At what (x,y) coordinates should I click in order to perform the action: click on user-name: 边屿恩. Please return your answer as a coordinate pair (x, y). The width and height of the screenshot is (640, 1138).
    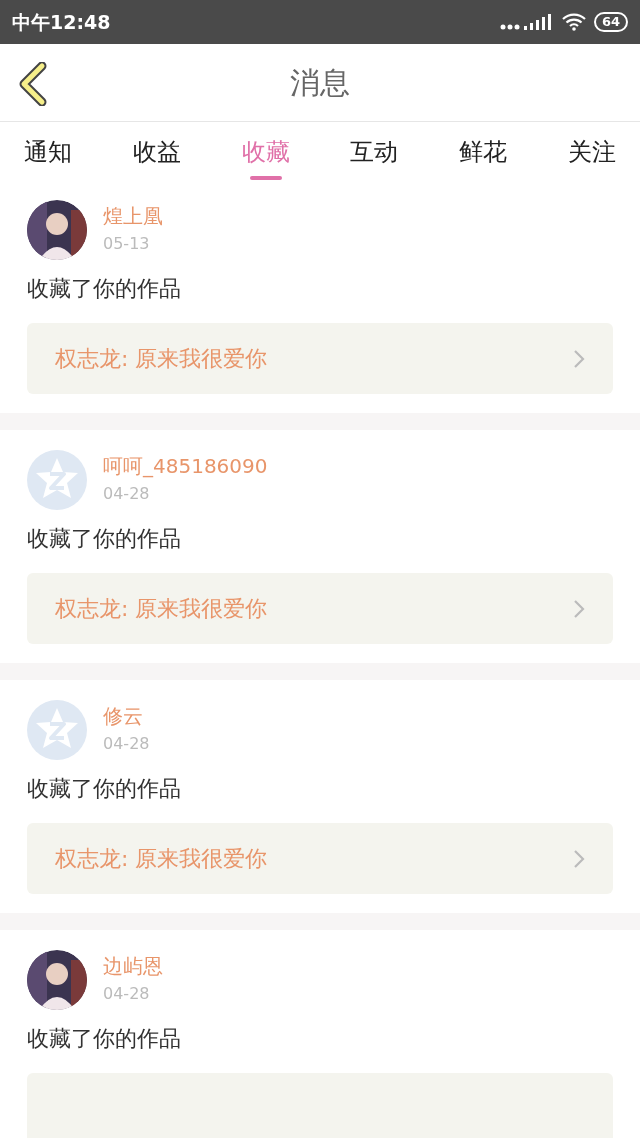
    Looking at the image, I should click on (133, 966).